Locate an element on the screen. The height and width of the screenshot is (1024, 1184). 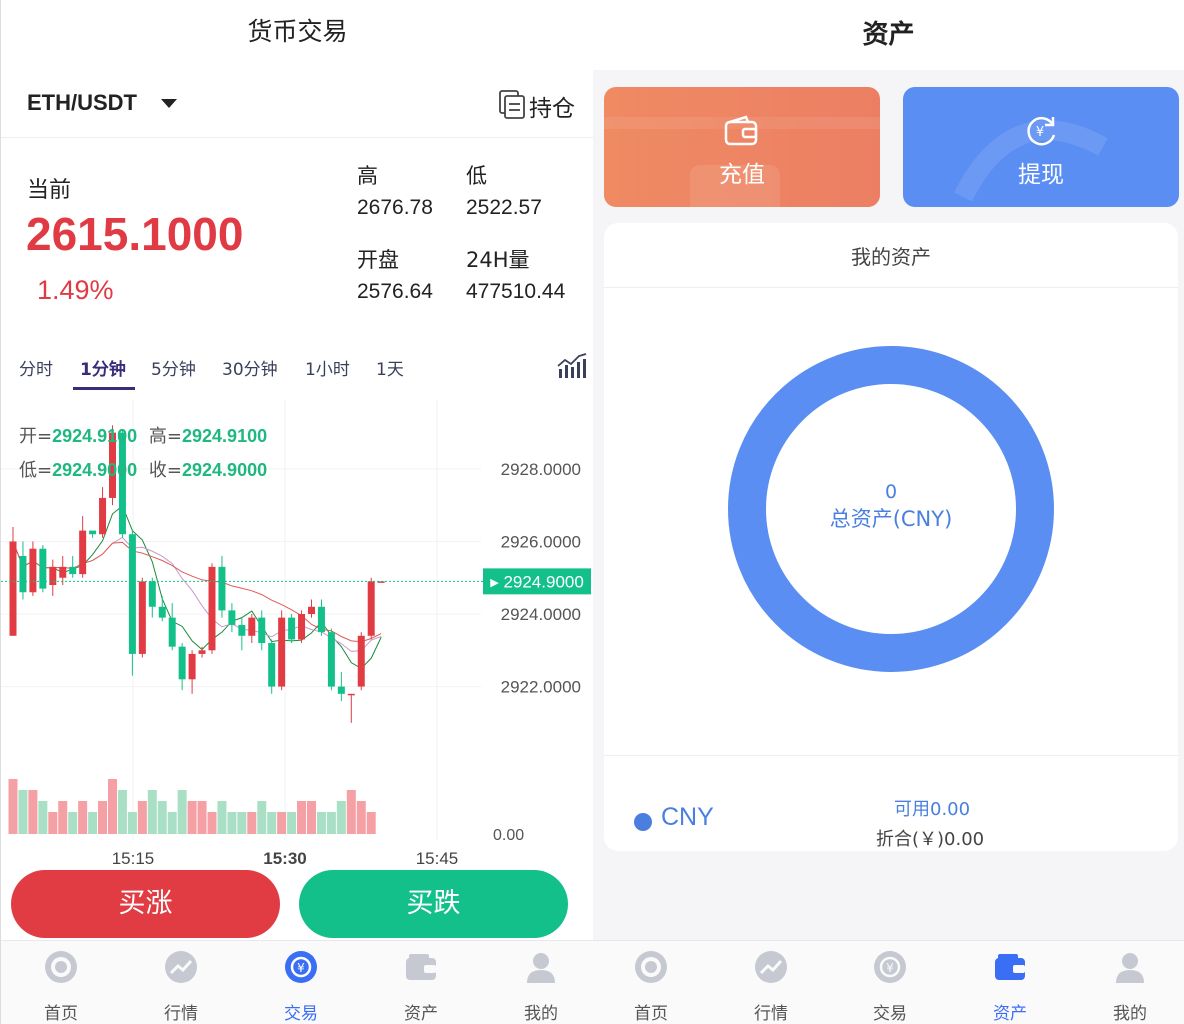
bottom-tabbar: 首页 行情 ¥ 交易 资产 我的 is located at coordinates (297, 982).